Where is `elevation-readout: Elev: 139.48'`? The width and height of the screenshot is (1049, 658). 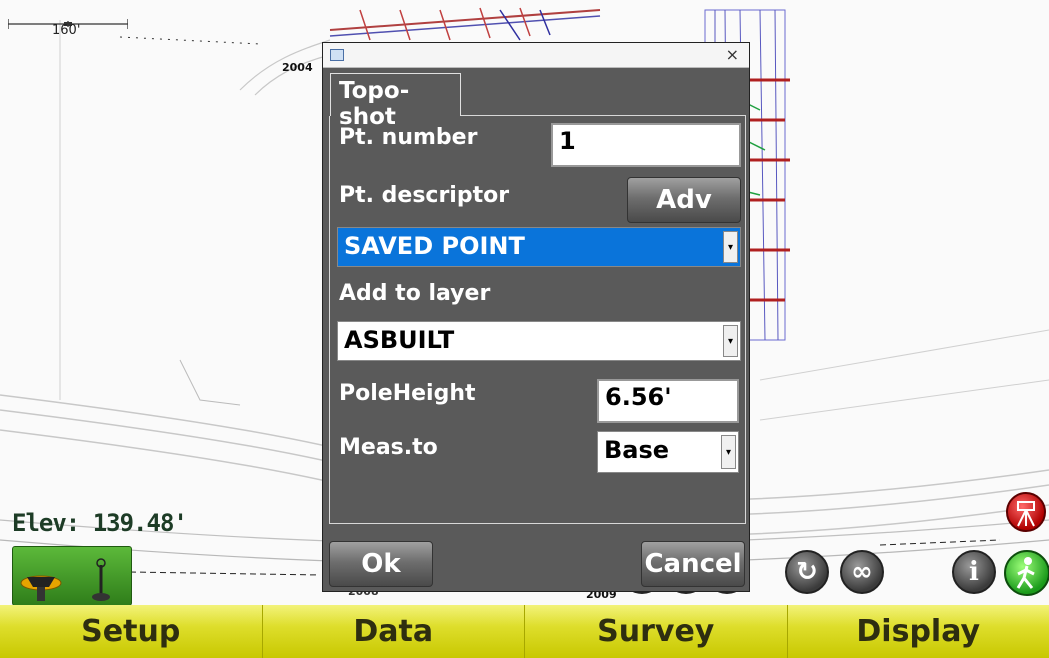 elevation-readout: Elev: 139.48' is located at coordinates (100, 523).